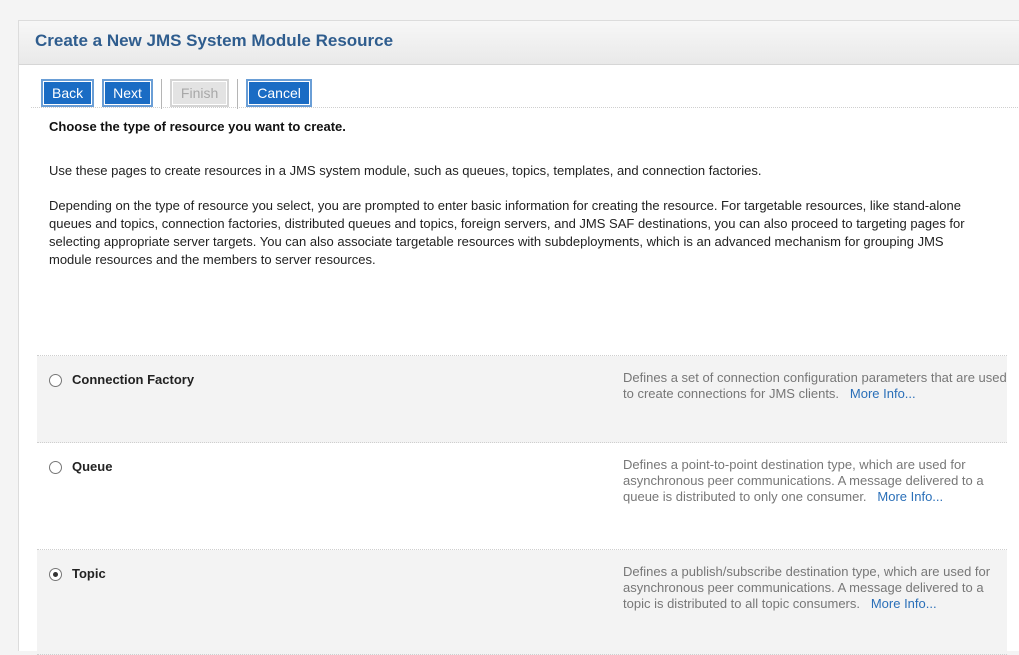  What do you see at coordinates (55, 574) in the screenshot?
I see `radio-topic` at bounding box center [55, 574].